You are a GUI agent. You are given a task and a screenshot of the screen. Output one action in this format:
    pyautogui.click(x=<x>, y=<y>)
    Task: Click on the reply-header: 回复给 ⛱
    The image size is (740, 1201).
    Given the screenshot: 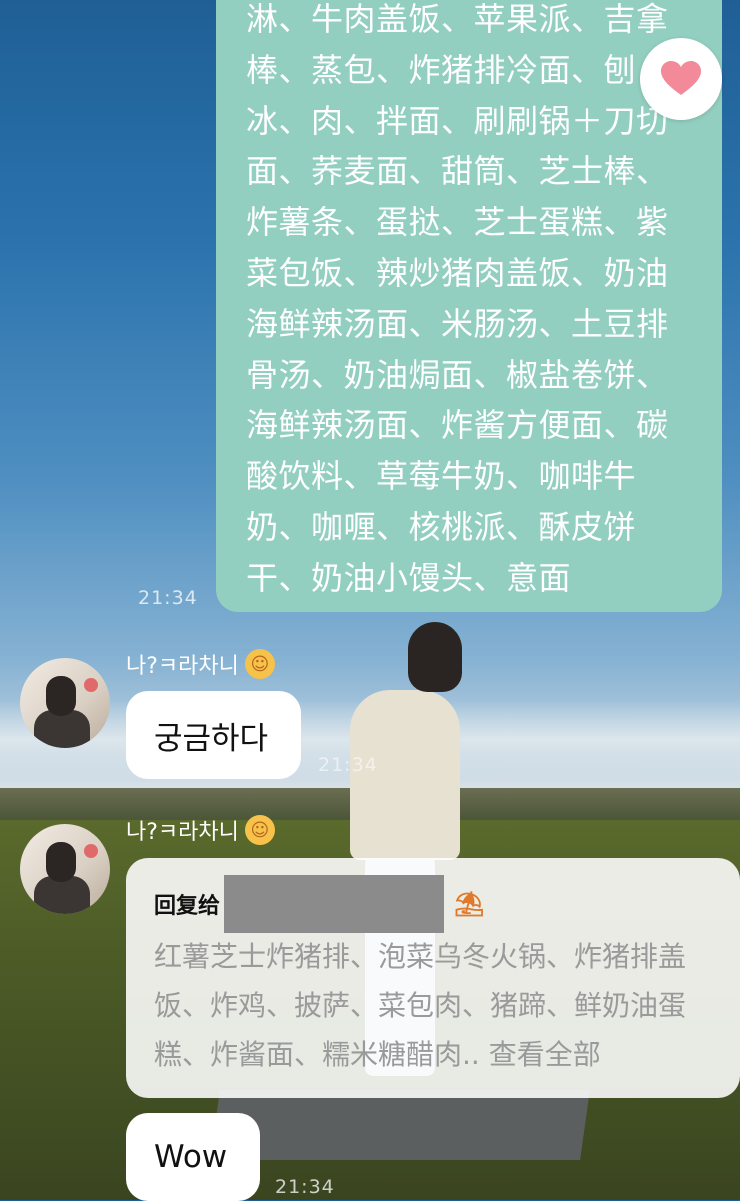 What is the action you would take?
    pyautogui.click(x=436, y=904)
    